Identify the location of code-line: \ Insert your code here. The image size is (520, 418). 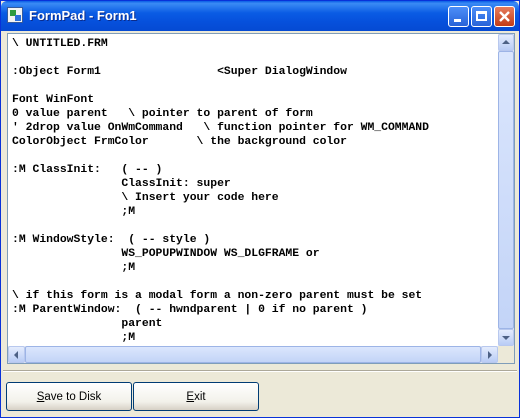
(255, 198).